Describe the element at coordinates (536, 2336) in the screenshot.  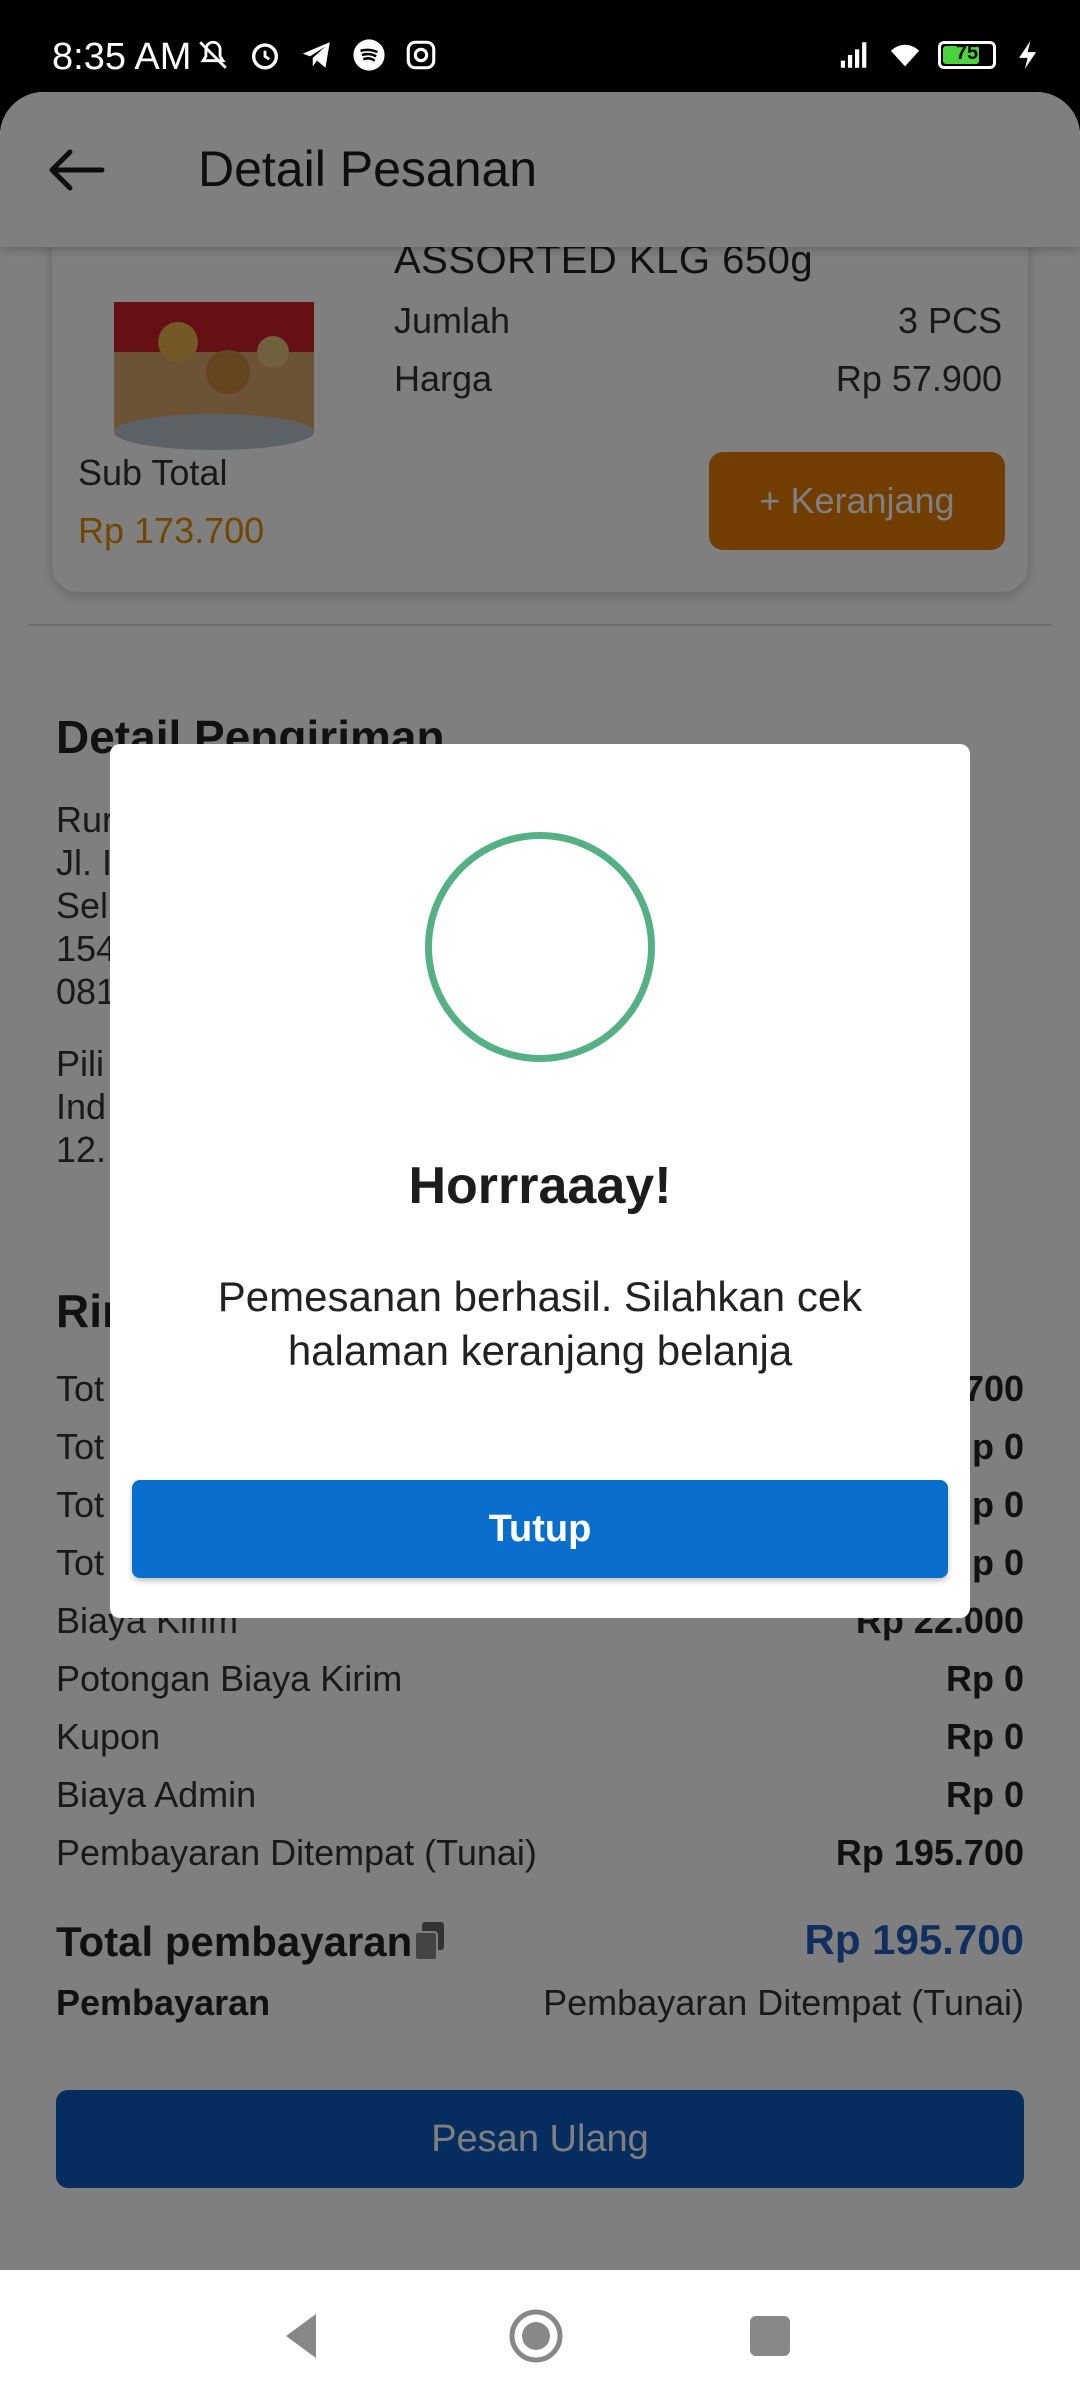
I see `nav-home-icon` at that location.